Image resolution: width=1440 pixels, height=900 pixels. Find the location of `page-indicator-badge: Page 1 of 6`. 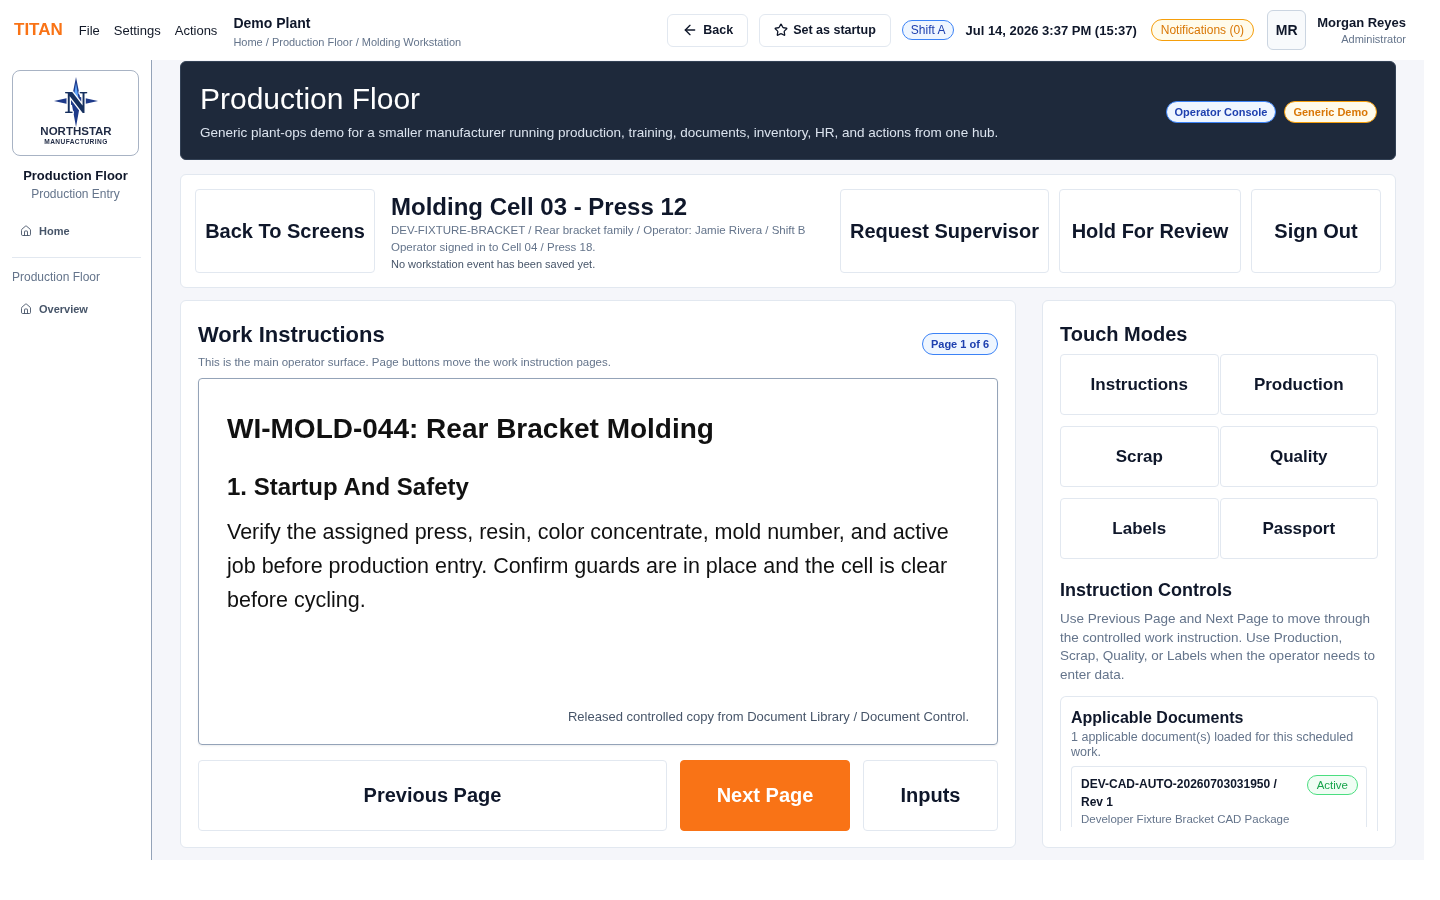

page-indicator-badge: Page 1 of 6 is located at coordinates (959, 344).